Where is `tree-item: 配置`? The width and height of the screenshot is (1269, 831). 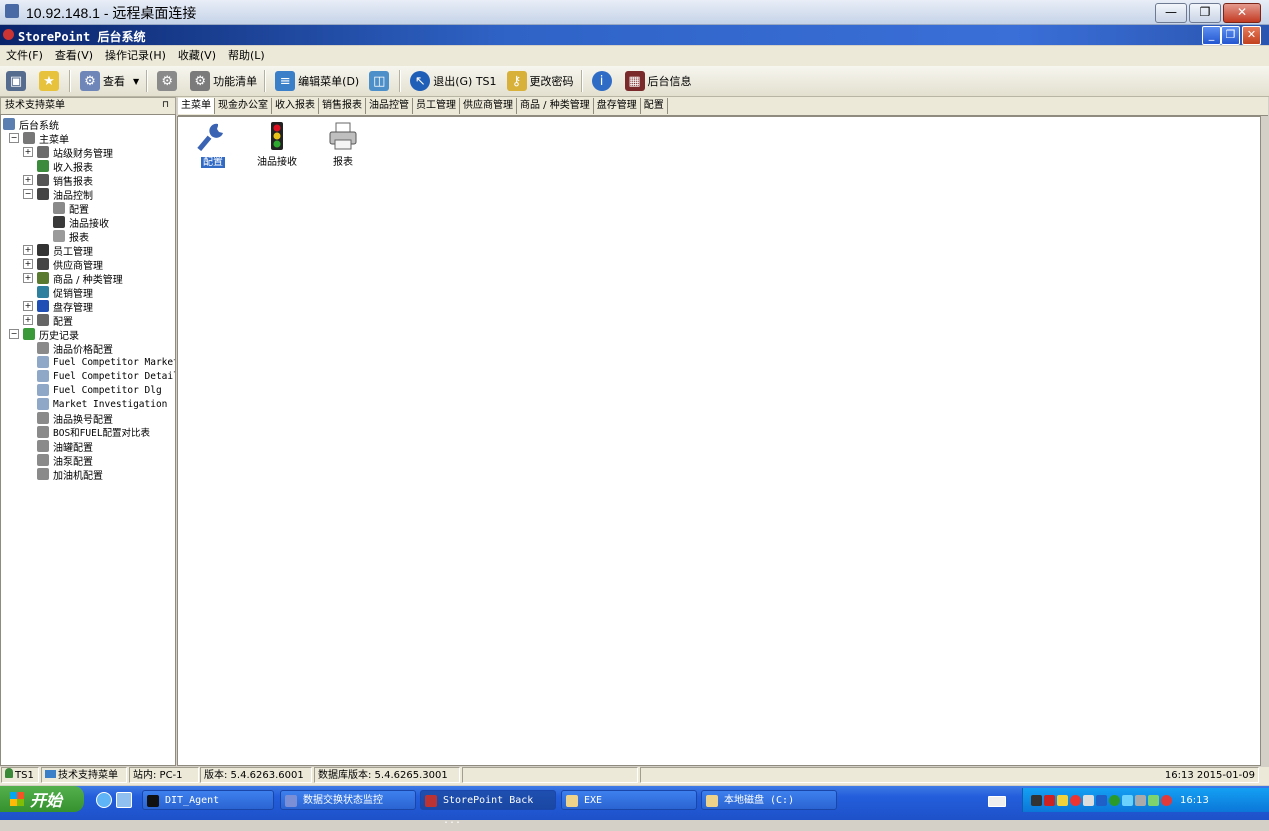
tree-item: 配置 is located at coordinates (64, 208).